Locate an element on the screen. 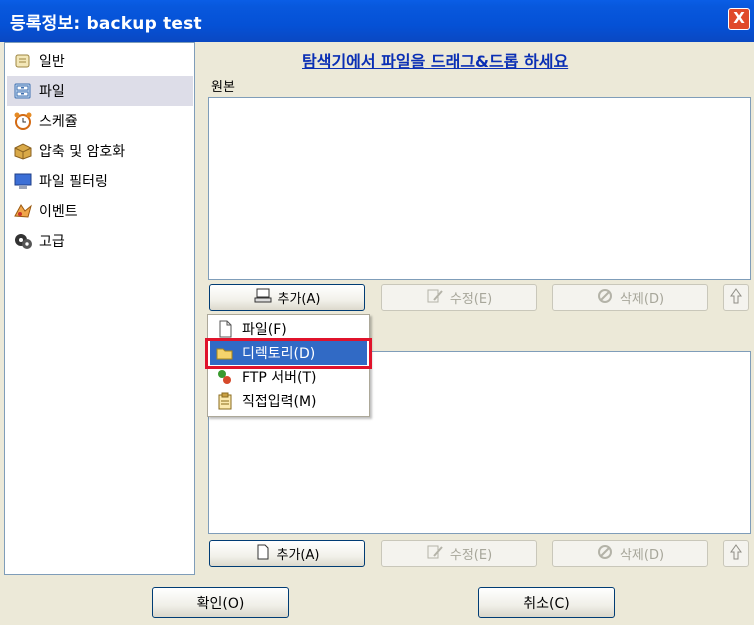 The image size is (754, 625). sidebar-item-label: 파일 필터링 is located at coordinates (73, 182).